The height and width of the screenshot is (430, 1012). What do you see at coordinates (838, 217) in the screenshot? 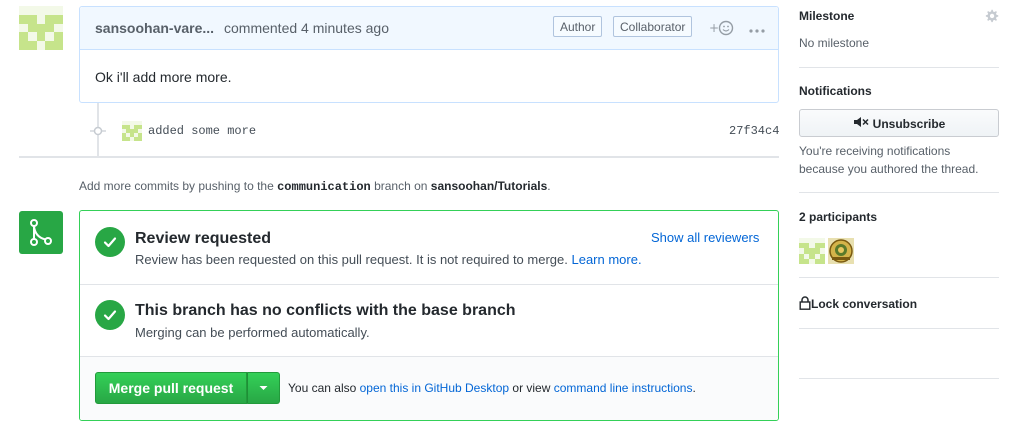
I see `participants-title: 2 participants` at bounding box center [838, 217].